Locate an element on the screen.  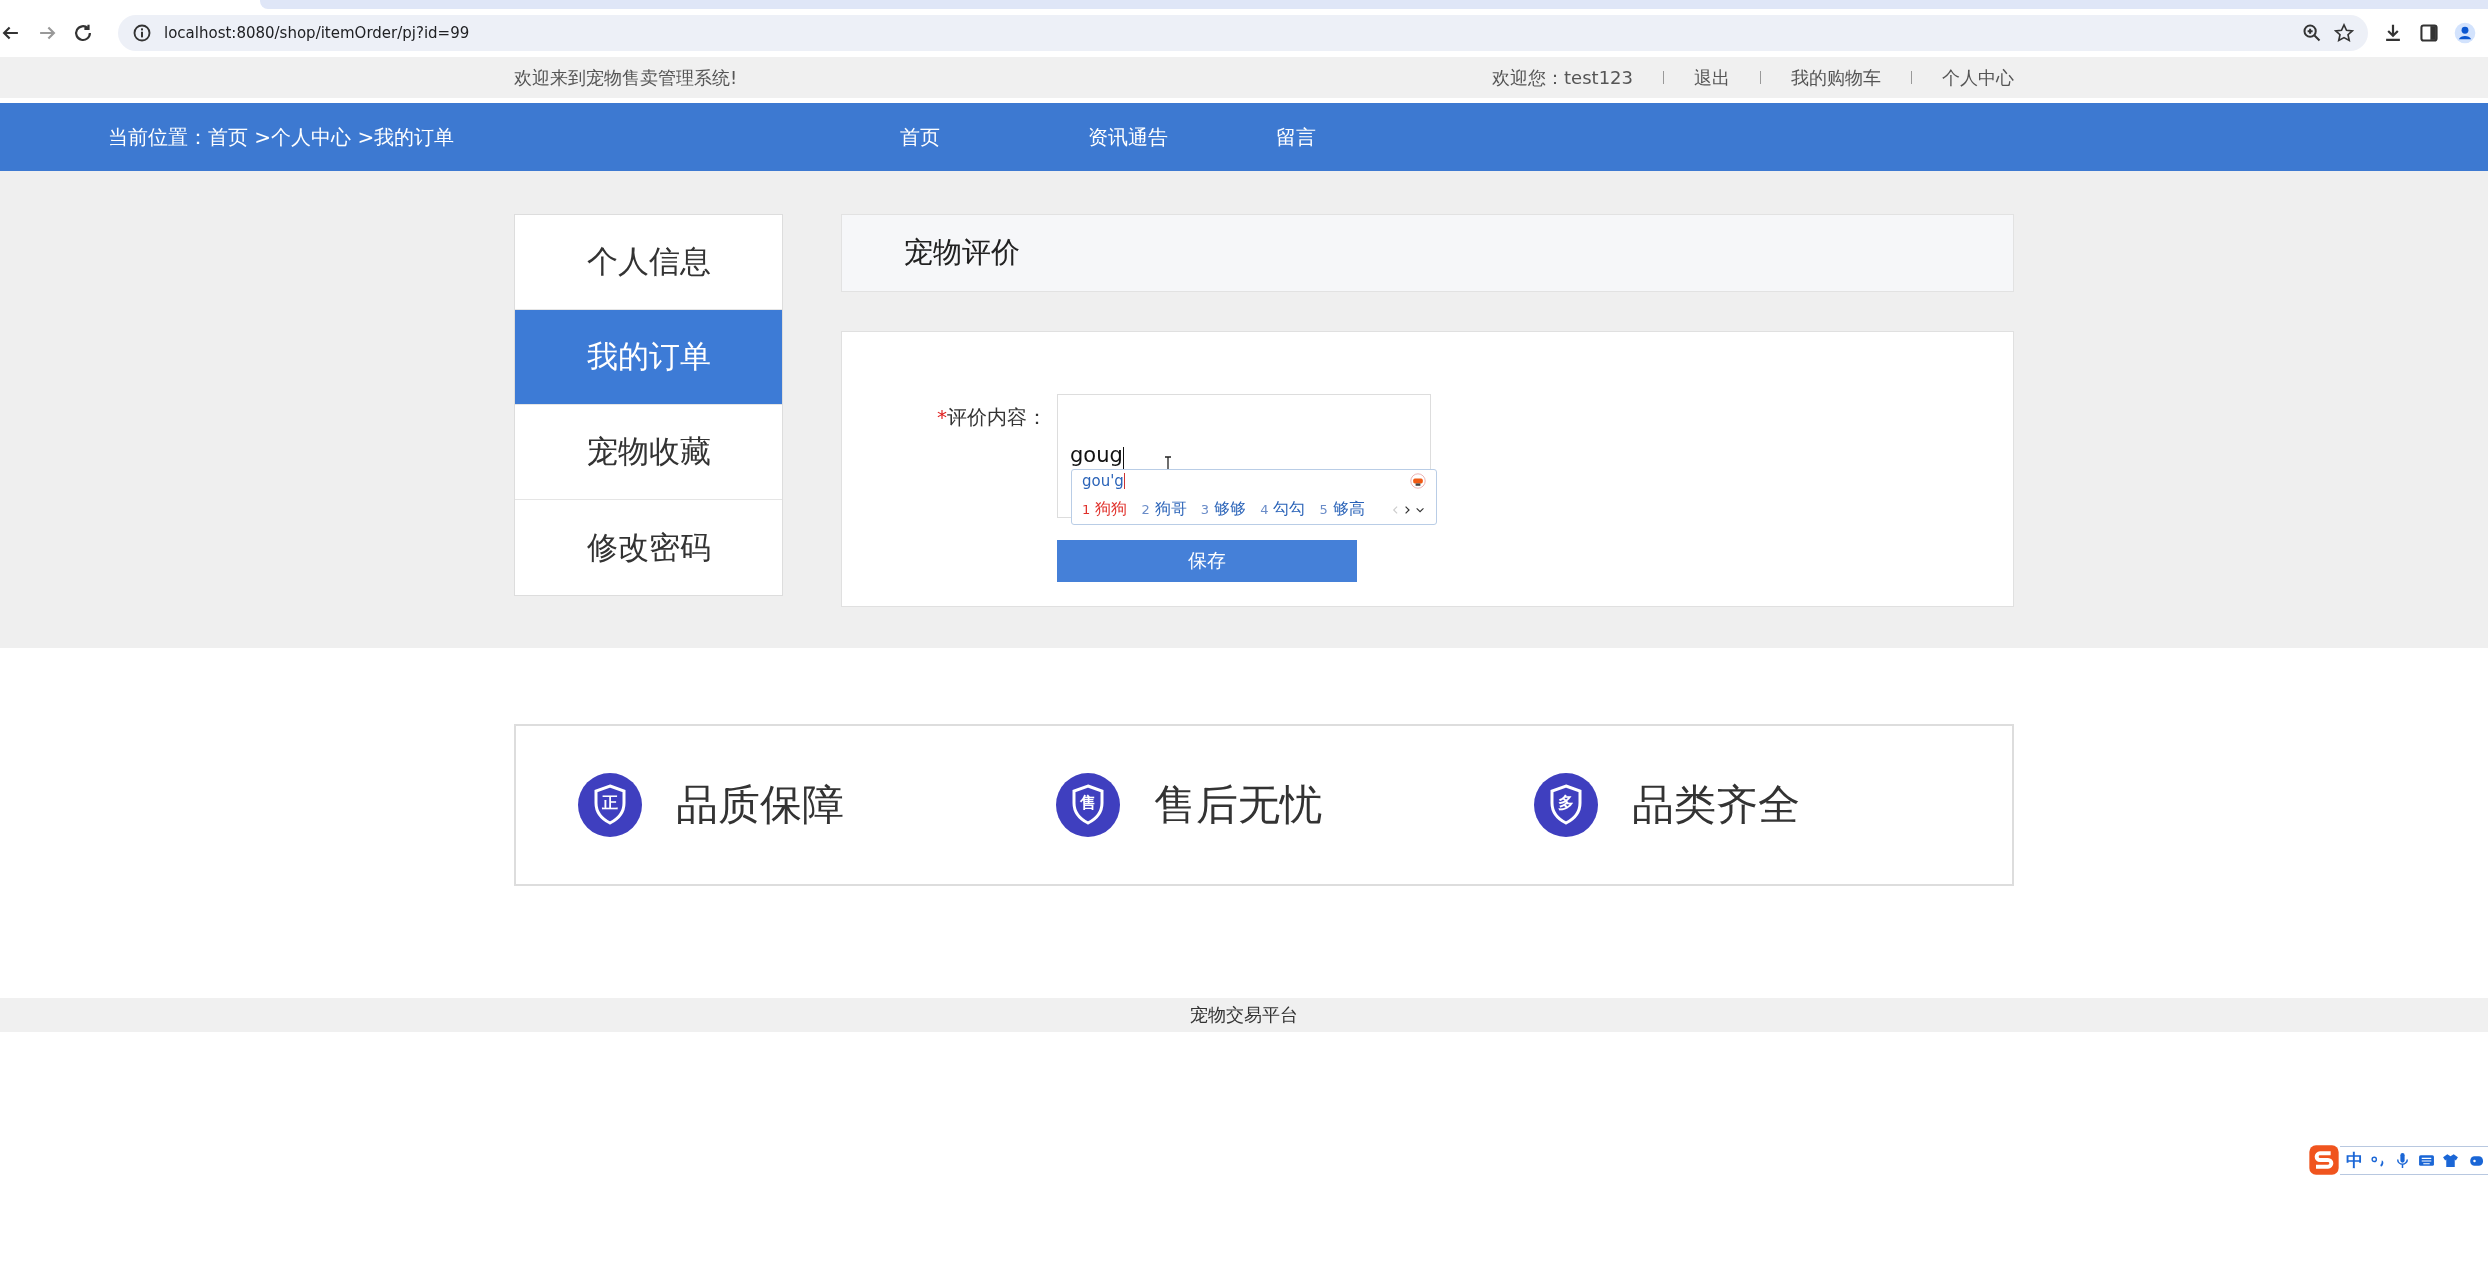
nav-link: 留言 is located at coordinates (1370, 137).